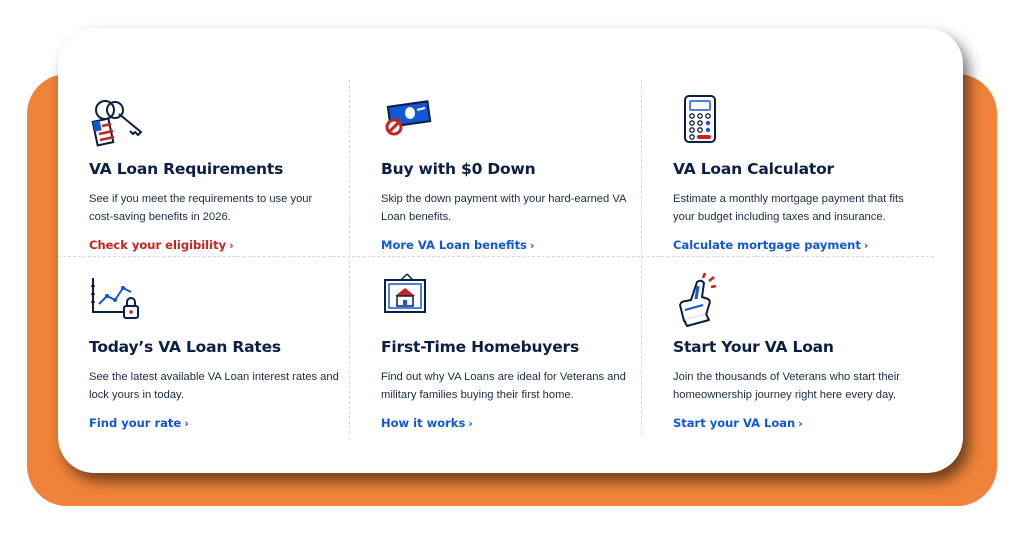 Image resolution: width=1024 pixels, height=536 pixels. Describe the element at coordinates (423, 423) in the screenshot. I see `link-label: How it works` at that location.